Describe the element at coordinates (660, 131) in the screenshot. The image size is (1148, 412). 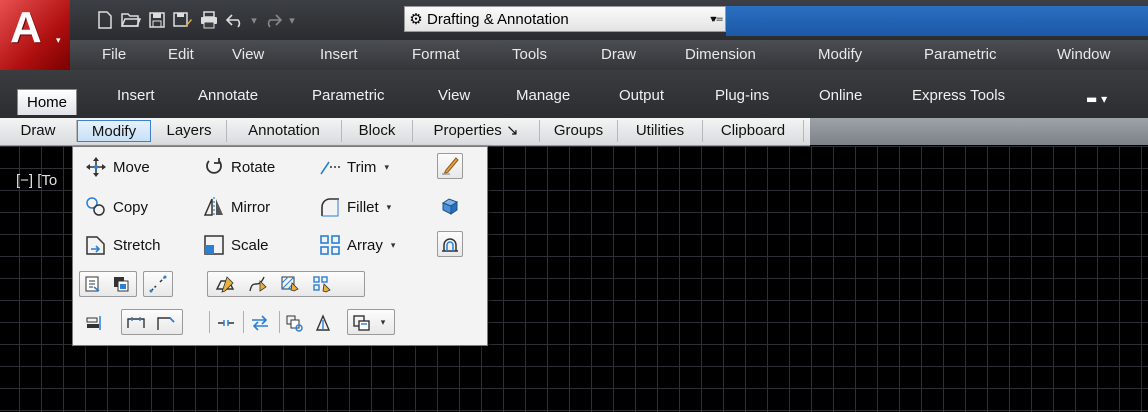
I see `panel-utilities: Utilities` at that location.